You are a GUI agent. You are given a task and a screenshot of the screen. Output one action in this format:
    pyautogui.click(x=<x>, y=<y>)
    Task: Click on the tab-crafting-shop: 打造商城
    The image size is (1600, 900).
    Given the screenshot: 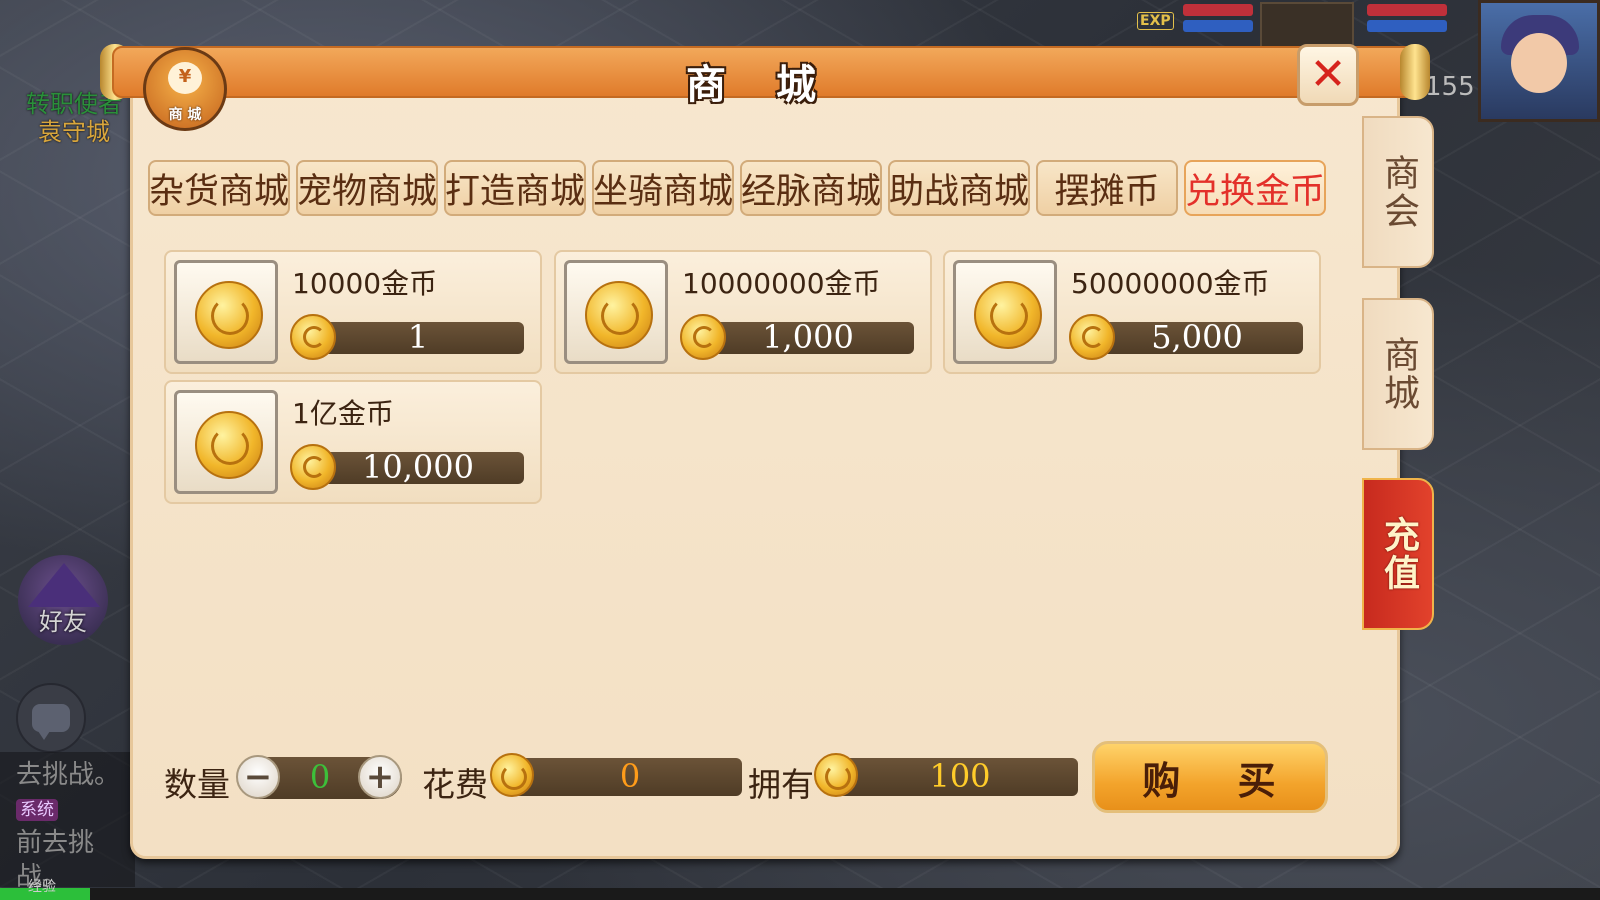 What is the action you would take?
    pyautogui.click(x=515, y=188)
    